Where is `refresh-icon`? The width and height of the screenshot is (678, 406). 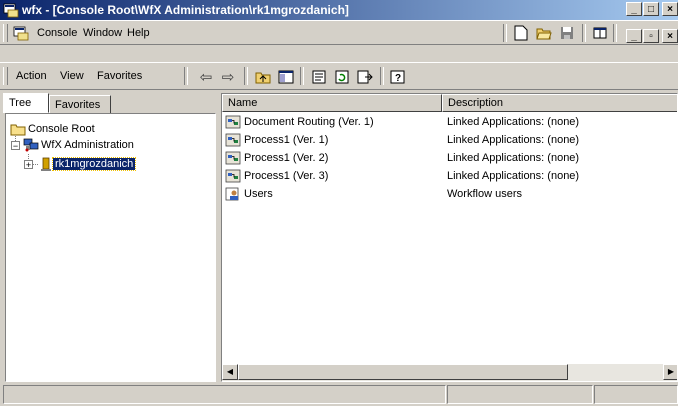
refresh-icon is located at coordinates (342, 77).